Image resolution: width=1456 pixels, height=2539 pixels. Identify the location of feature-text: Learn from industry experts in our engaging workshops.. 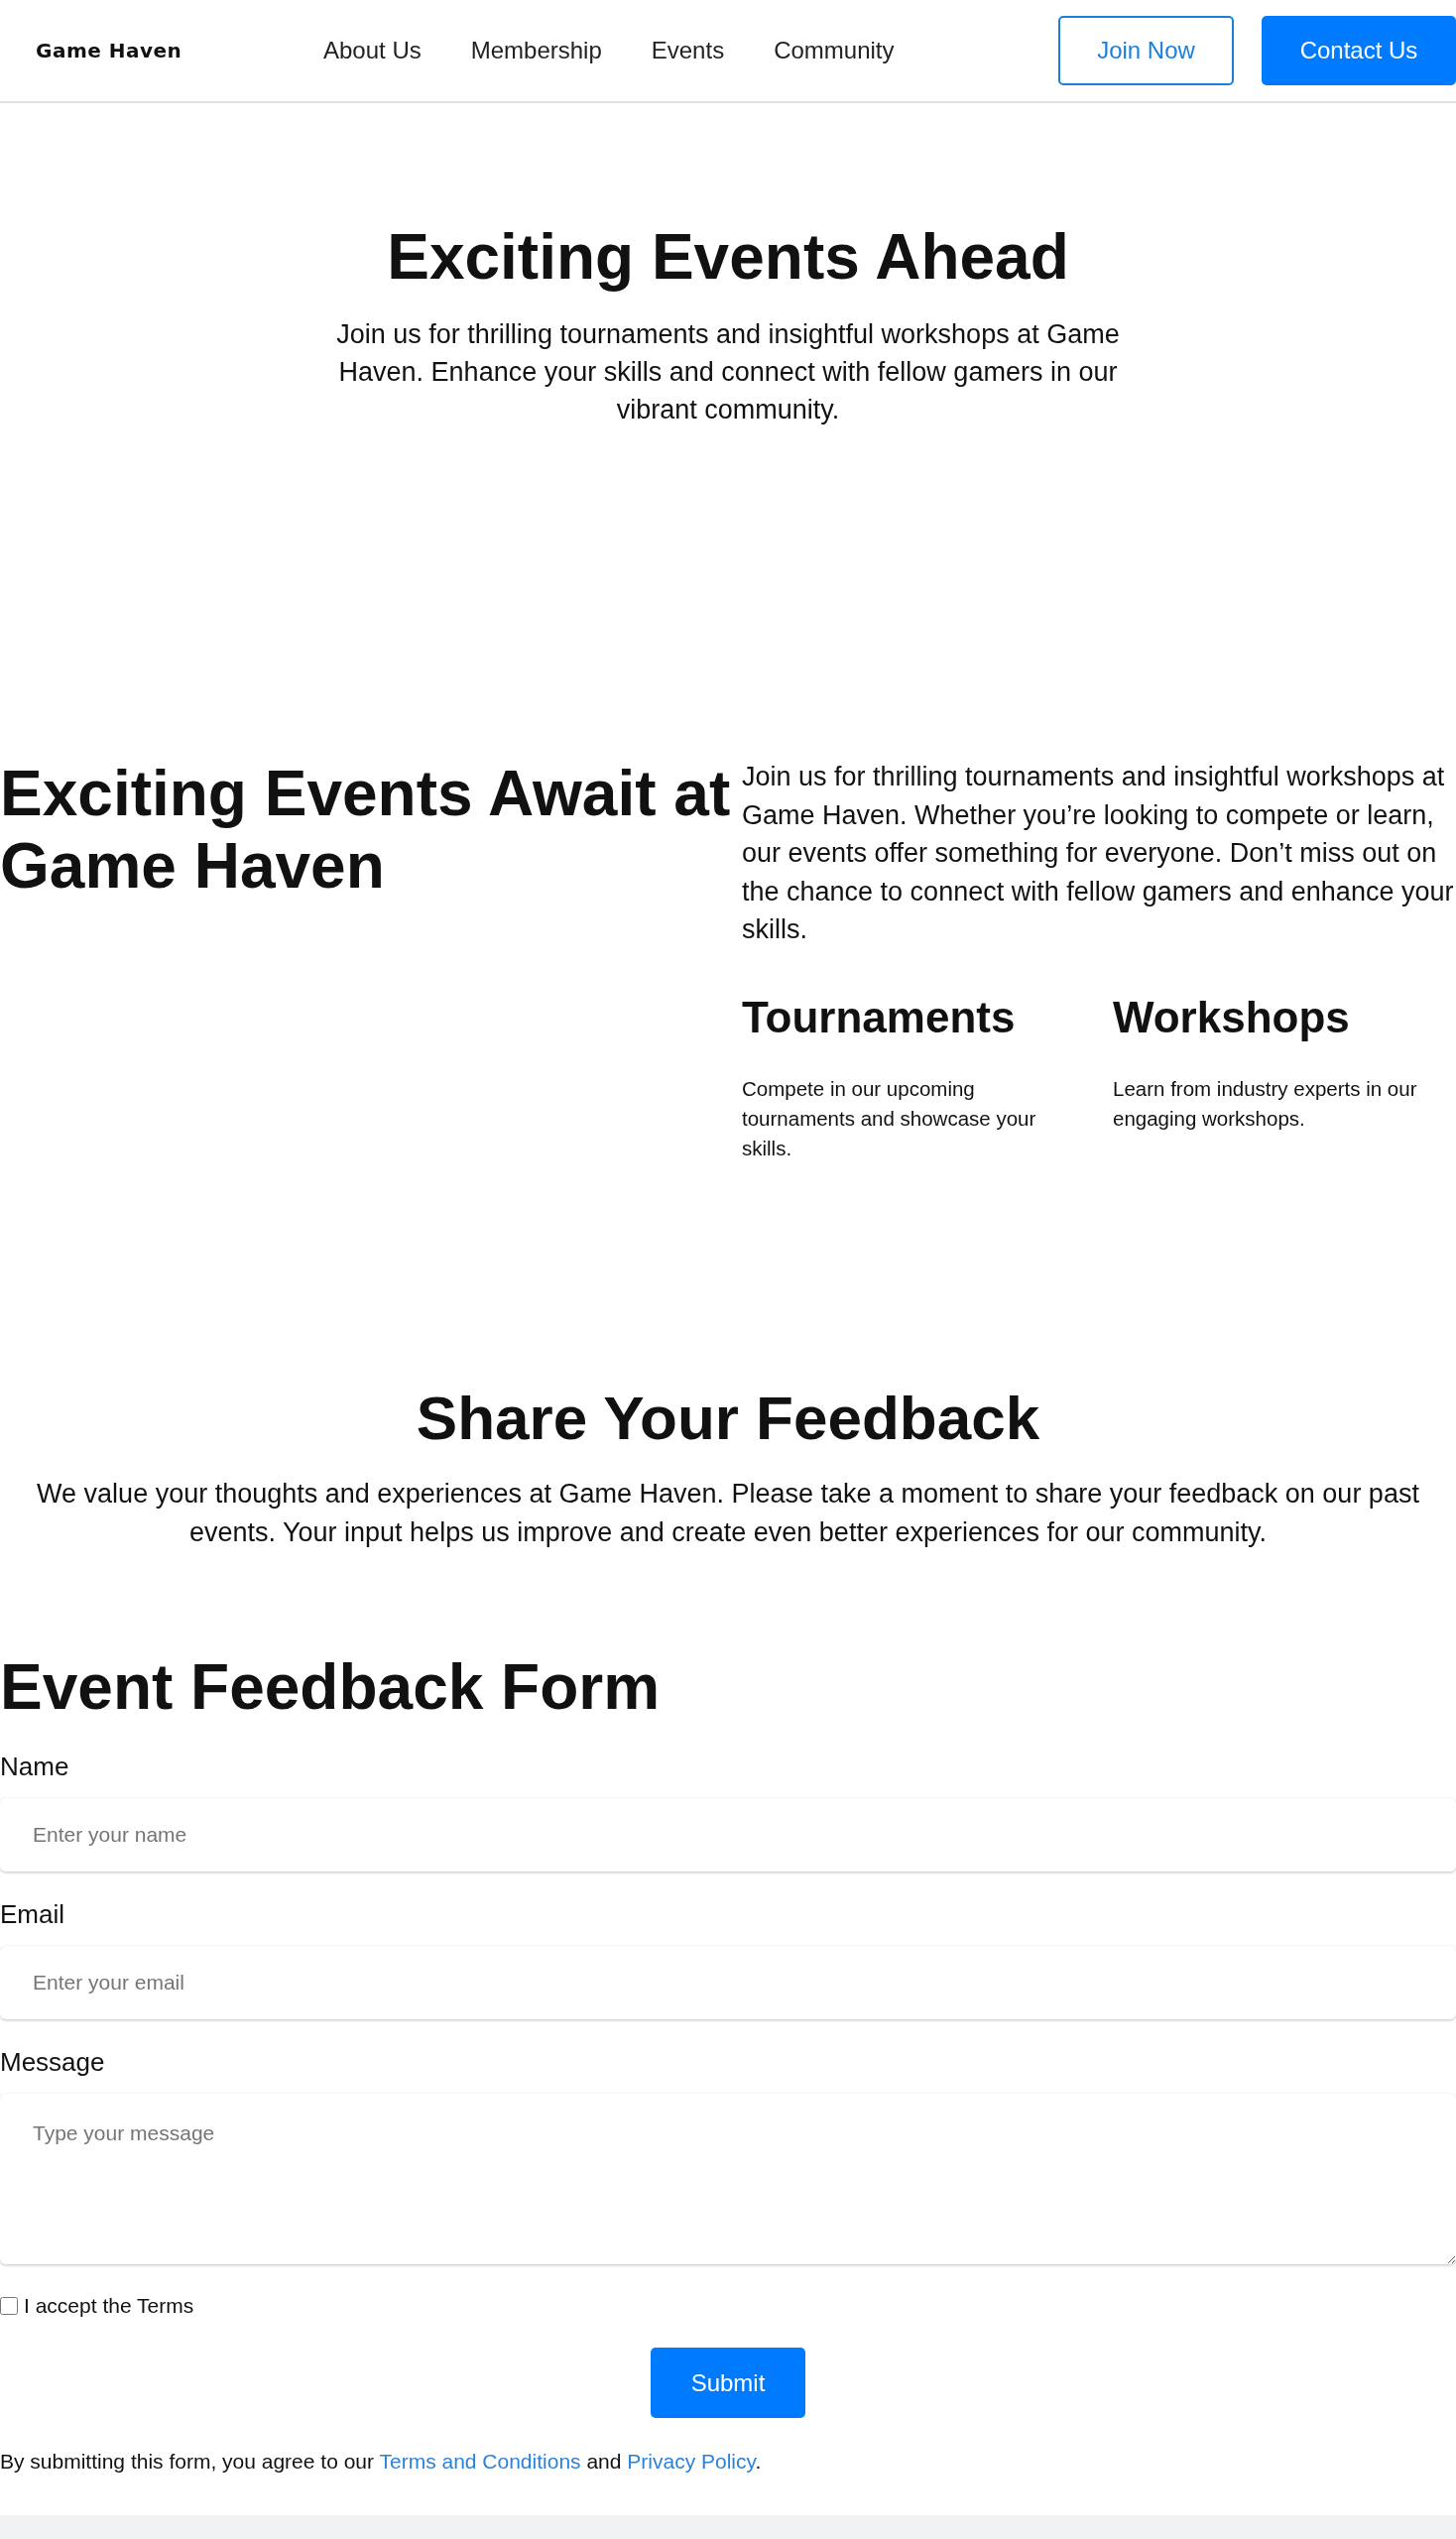
(1265, 1104).